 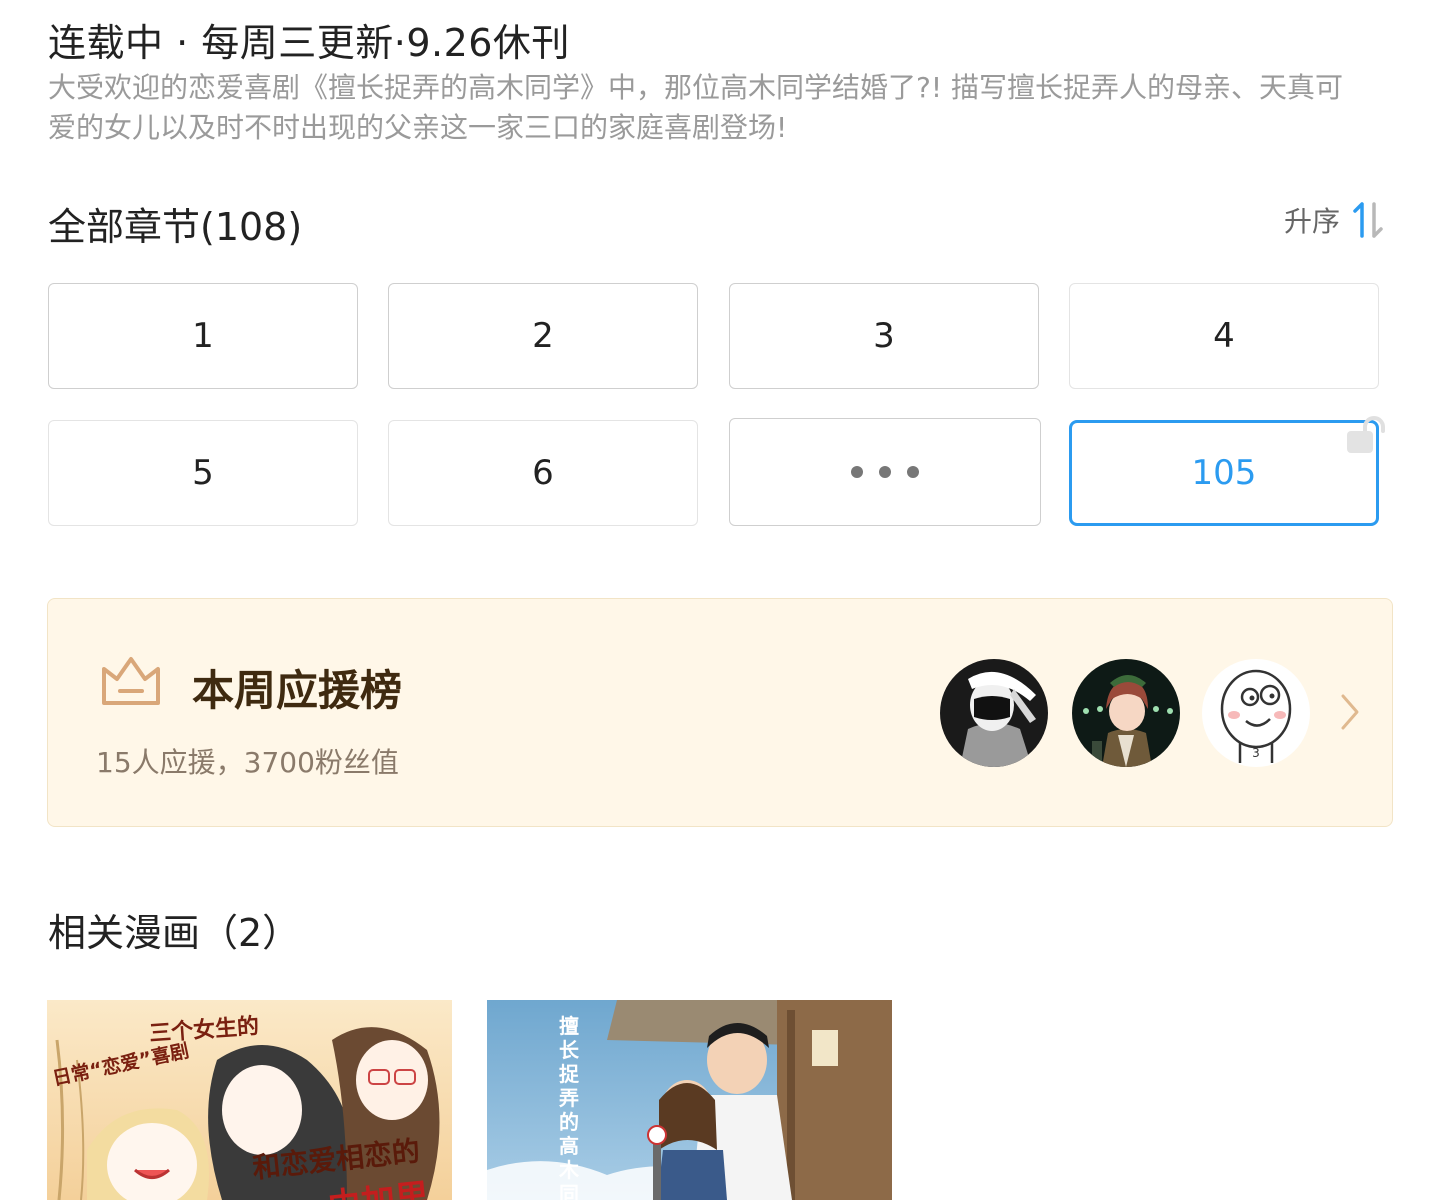 I want to click on related-comic-cover-1: 三个女生的 日常“恋爱”喜剧 和恋爱相恋的 由加里, so click(x=249, y=1100).